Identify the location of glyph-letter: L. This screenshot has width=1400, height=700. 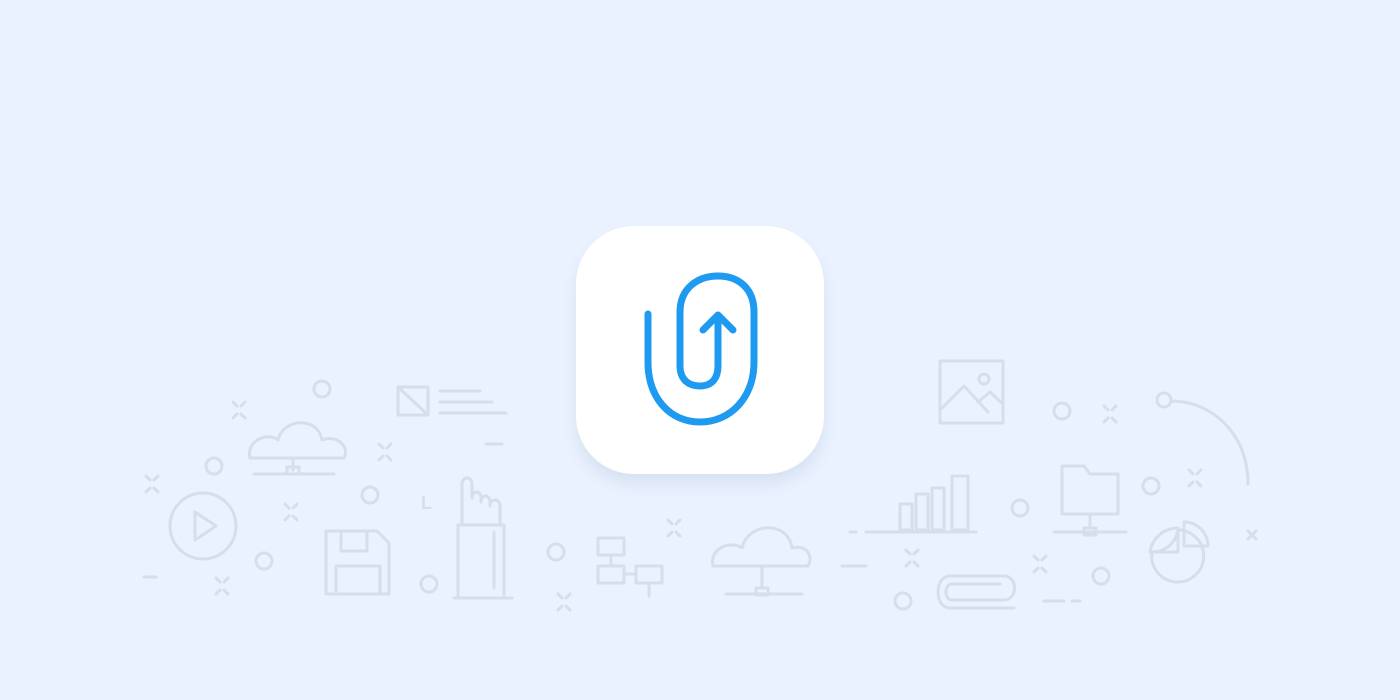
(426, 503).